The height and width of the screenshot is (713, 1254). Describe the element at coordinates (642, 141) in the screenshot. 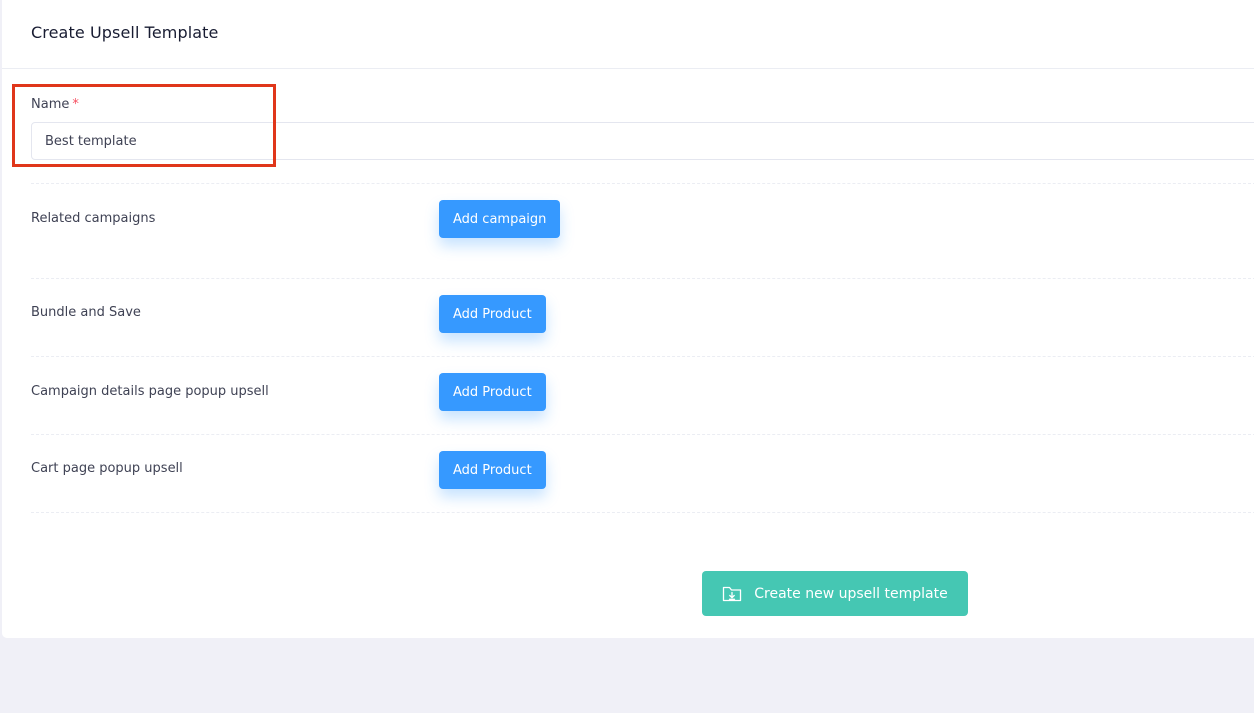

I see `name-input` at that location.